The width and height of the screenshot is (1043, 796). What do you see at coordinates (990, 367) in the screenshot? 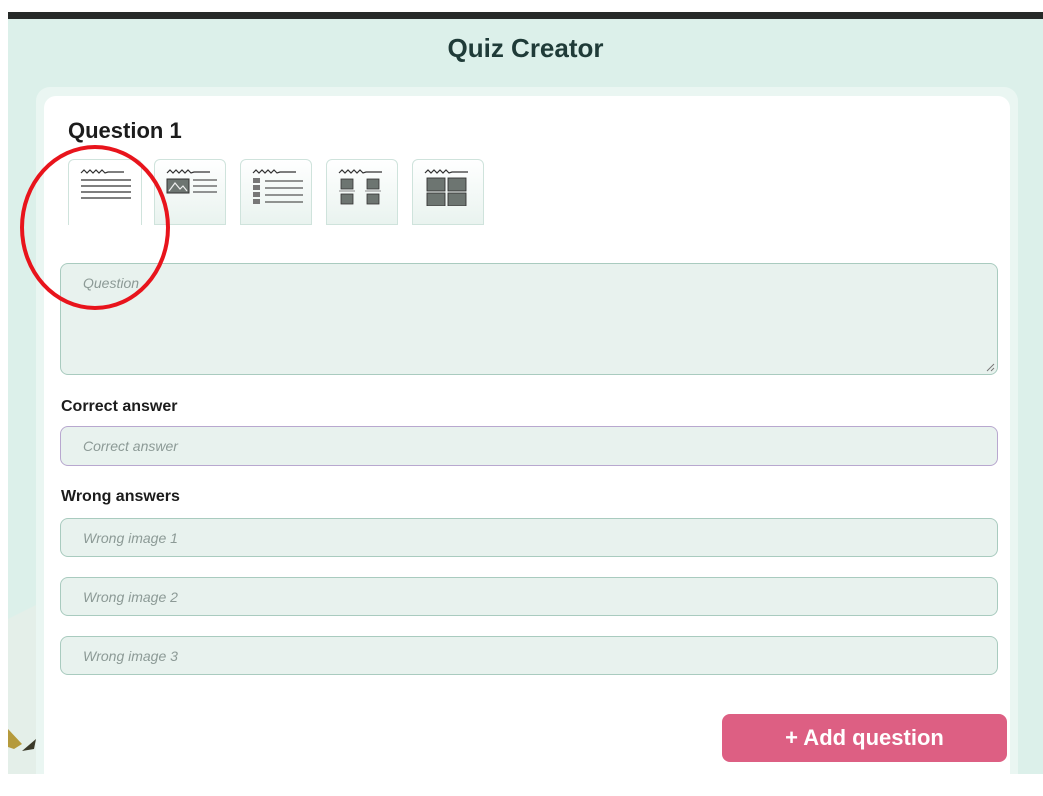
I see `resize-grip-icon` at bounding box center [990, 367].